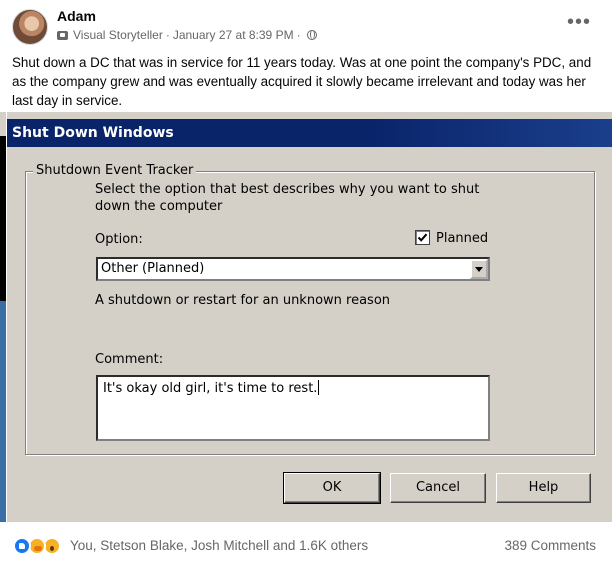 The height and width of the screenshot is (564, 612). Describe the element at coordinates (438, 488) in the screenshot. I see `cancel-button: Cancel` at that location.